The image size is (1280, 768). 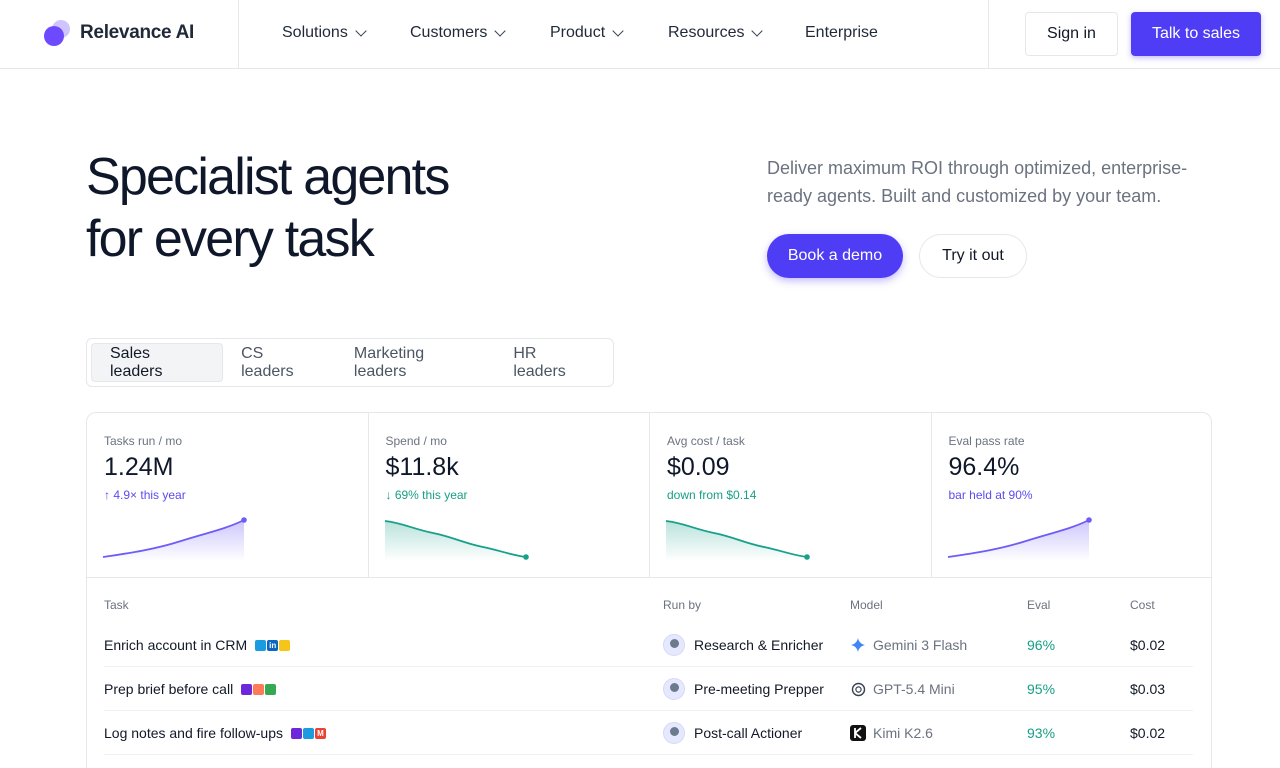 What do you see at coordinates (426, 495) in the screenshot?
I see `stat-delta: ↓ 69% this year` at bounding box center [426, 495].